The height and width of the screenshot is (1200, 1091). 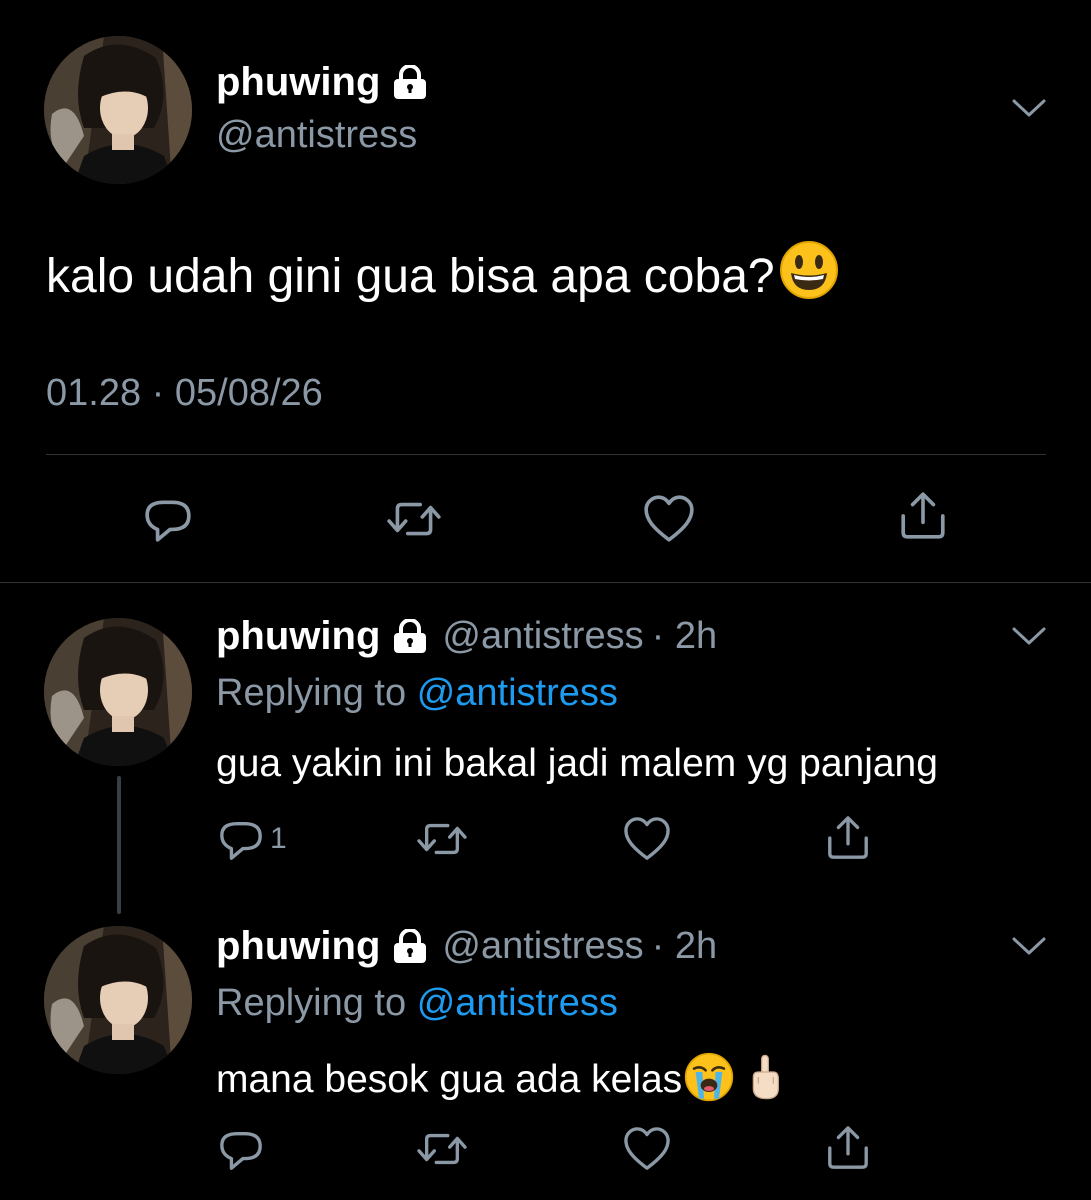 I want to click on loudly-crying-face-emoji, so click(x=709, y=1077).